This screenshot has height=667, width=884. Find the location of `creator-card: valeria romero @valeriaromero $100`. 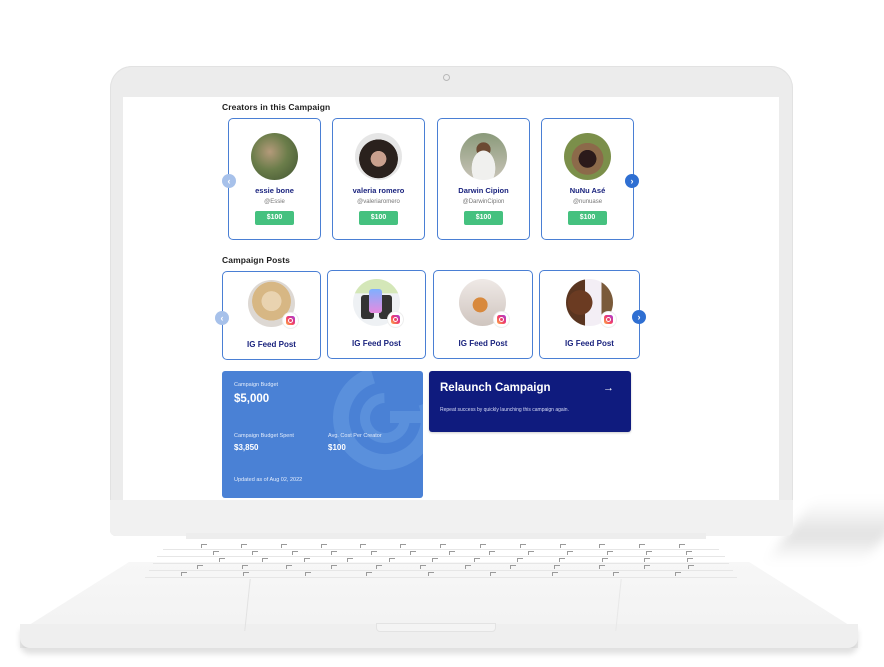

creator-card: valeria romero @valeriaromero $100 is located at coordinates (378, 179).